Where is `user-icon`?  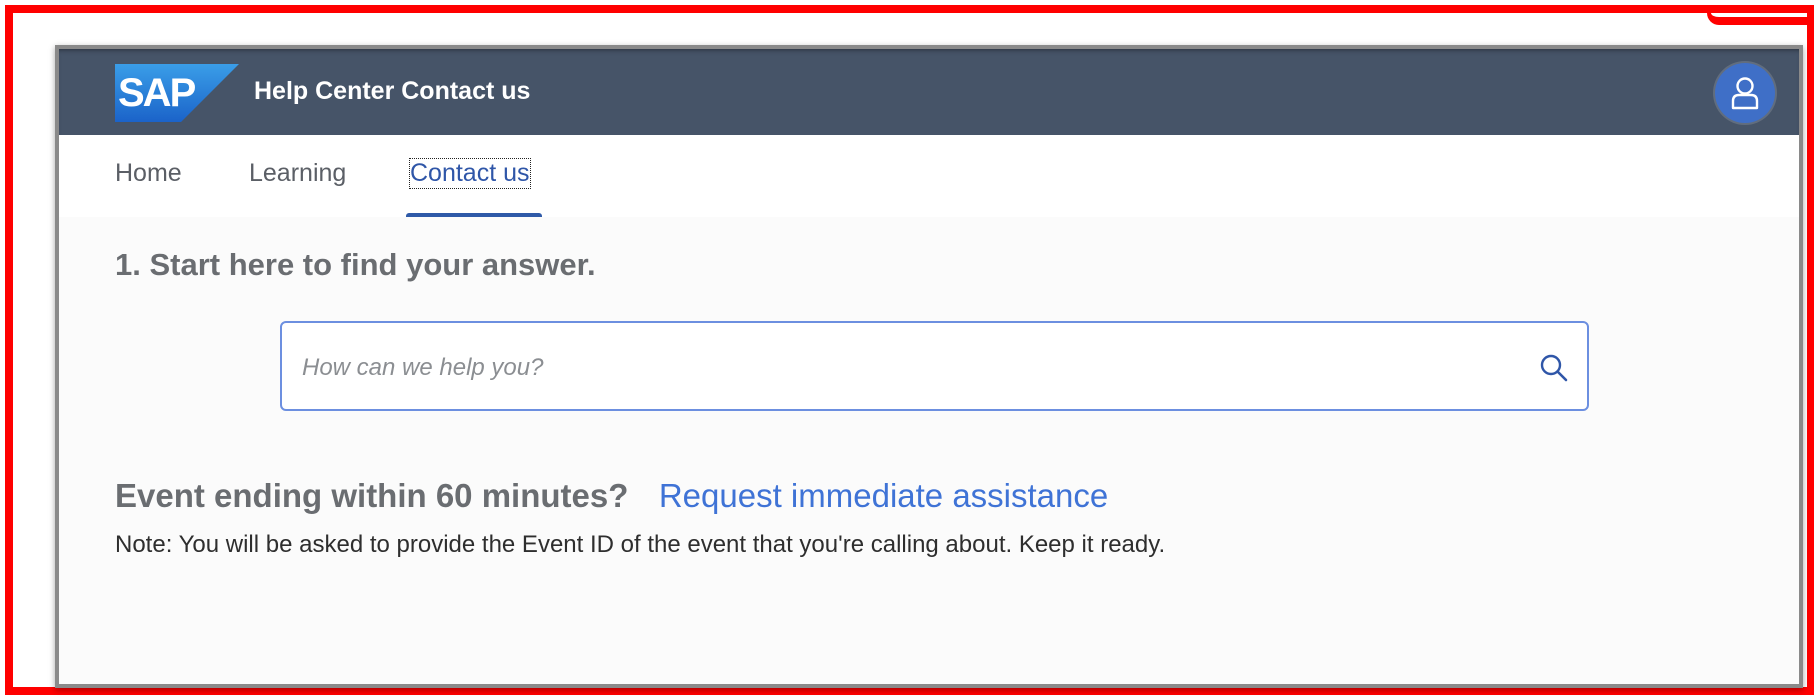 user-icon is located at coordinates (1745, 93).